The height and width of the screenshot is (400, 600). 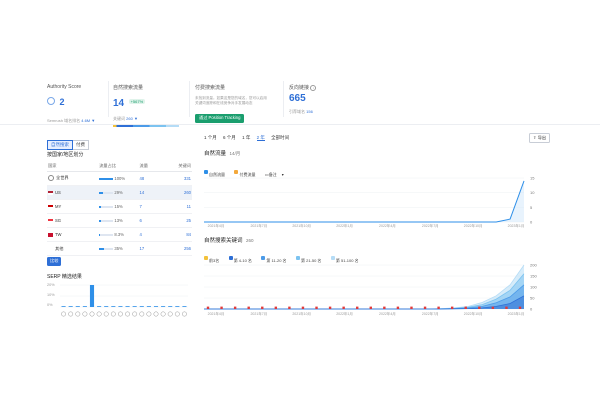 What do you see at coordinates (177, 248) in the screenshot?
I see `keywords-cell: 256` at bounding box center [177, 248].